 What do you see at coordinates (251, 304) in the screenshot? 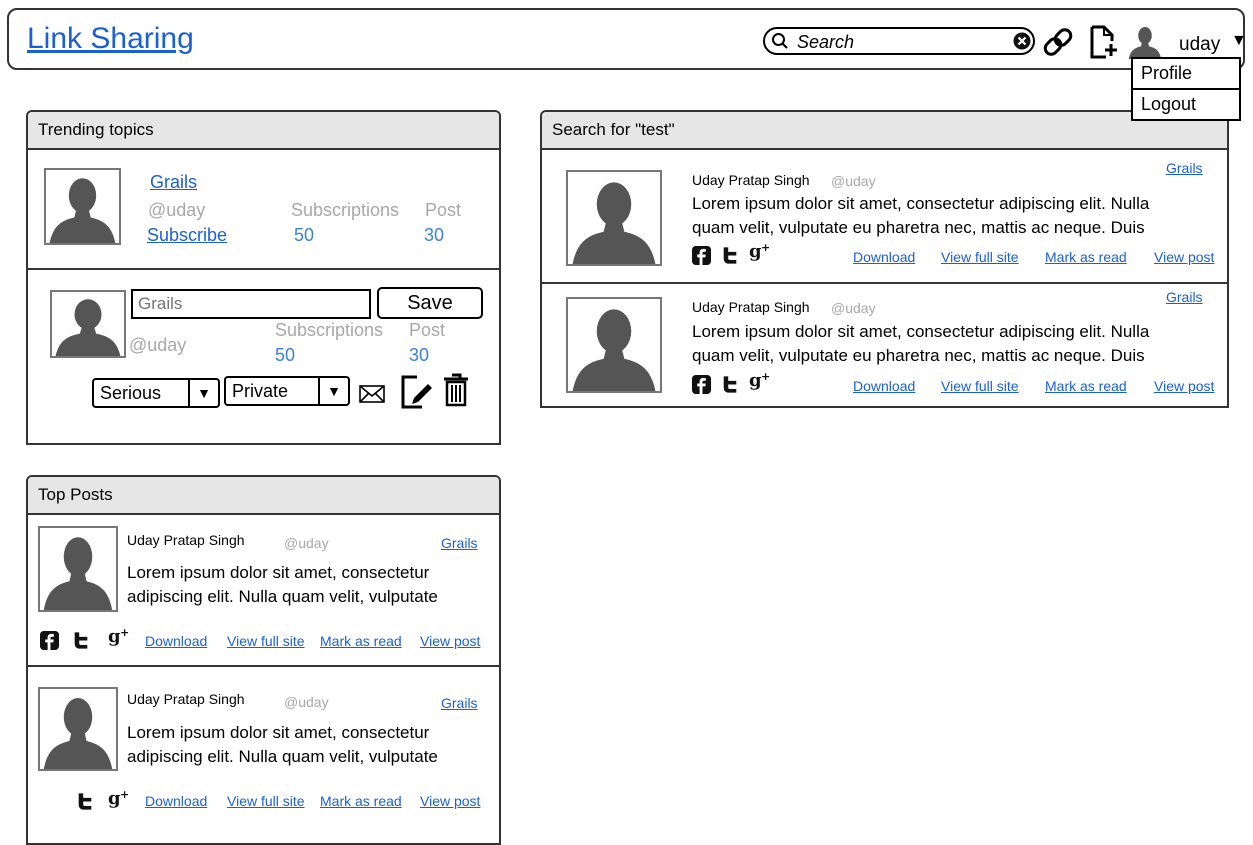
I see `topic-name-input` at bounding box center [251, 304].